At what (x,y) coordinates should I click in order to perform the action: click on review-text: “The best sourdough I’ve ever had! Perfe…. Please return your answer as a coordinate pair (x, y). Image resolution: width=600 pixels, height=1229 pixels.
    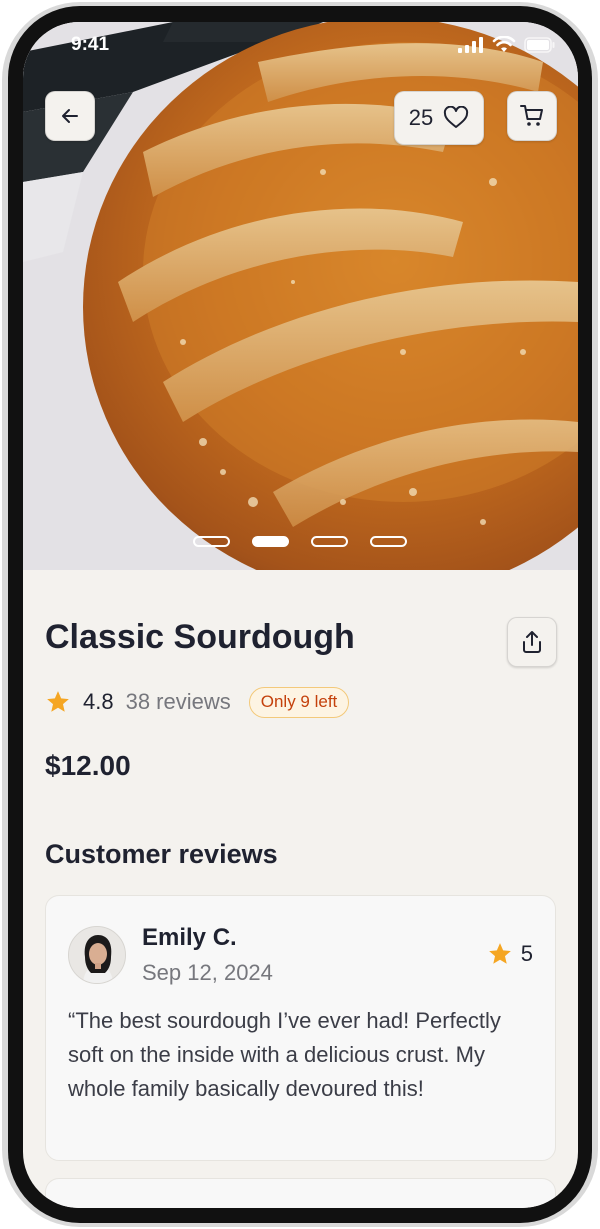
    Looking at the image, I should click on (284, 1054).